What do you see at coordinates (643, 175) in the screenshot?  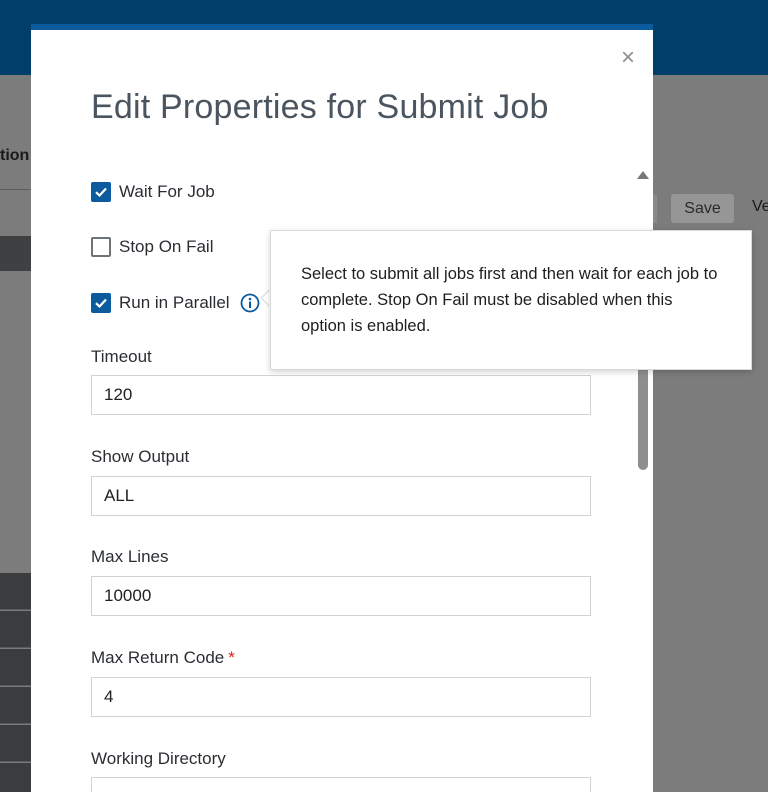 I see `scroll-up-arrow-icon` at bounding box center [643, 175].